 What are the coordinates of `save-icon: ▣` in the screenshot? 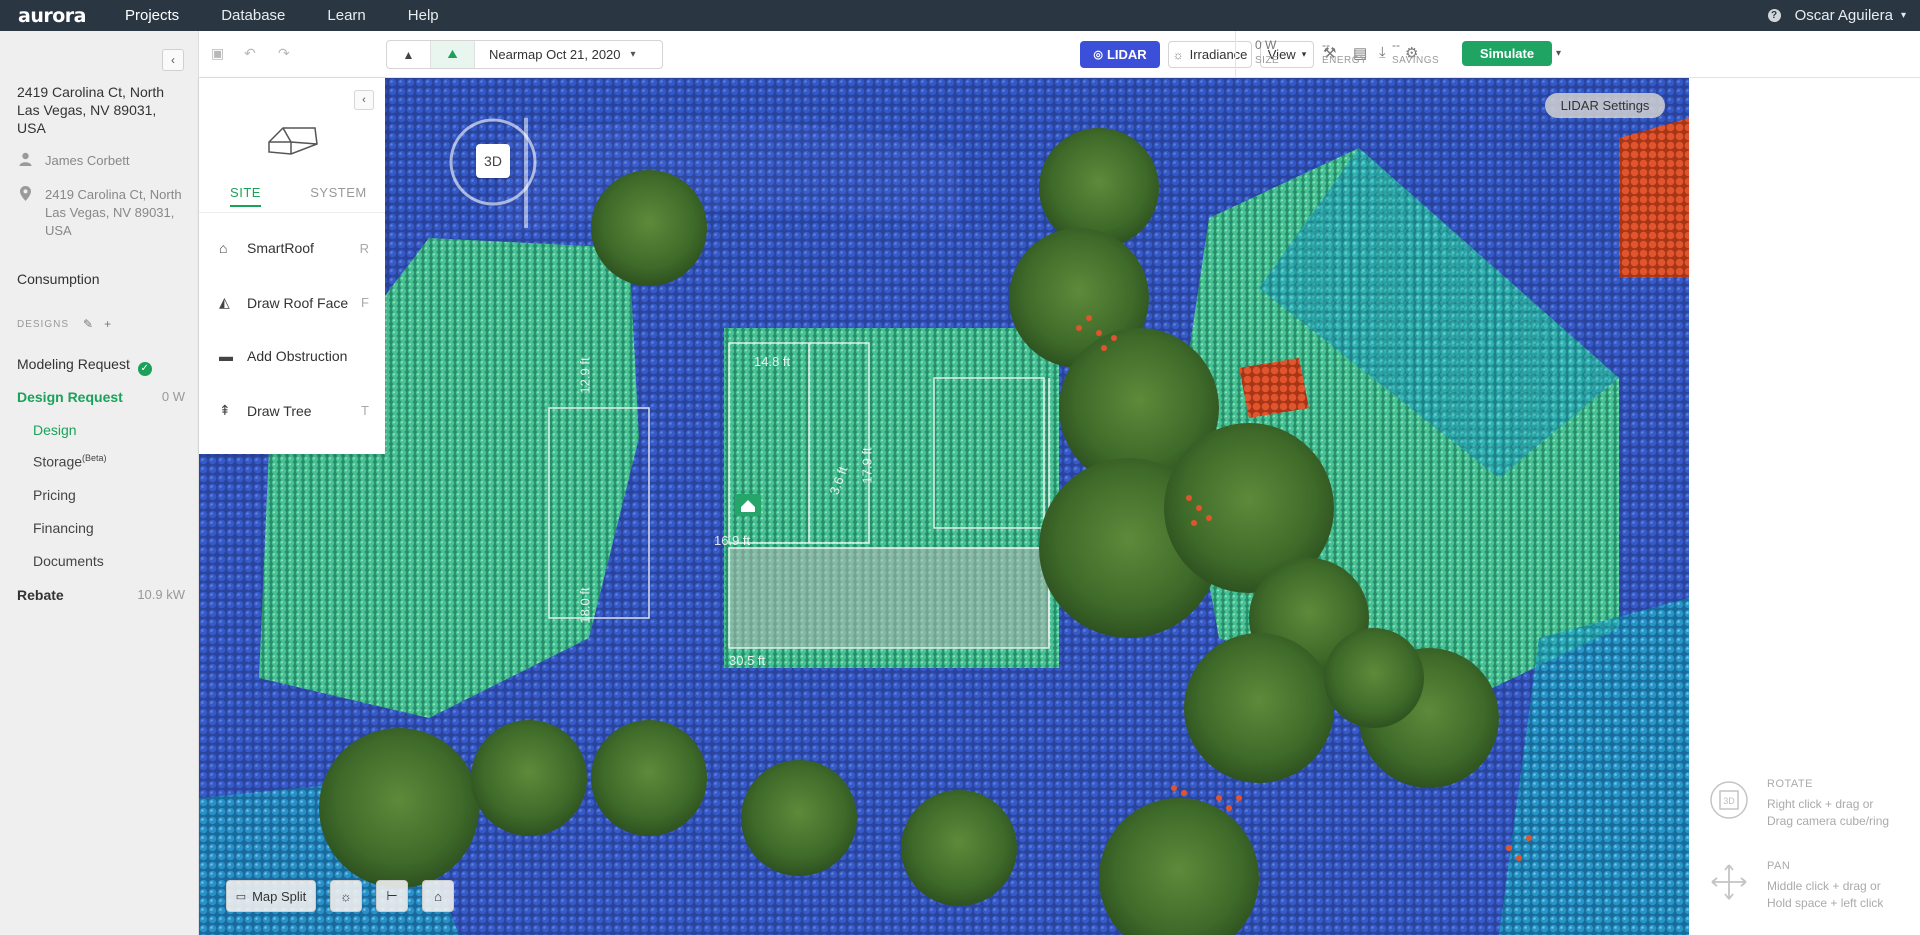 It's located at (217, 53).